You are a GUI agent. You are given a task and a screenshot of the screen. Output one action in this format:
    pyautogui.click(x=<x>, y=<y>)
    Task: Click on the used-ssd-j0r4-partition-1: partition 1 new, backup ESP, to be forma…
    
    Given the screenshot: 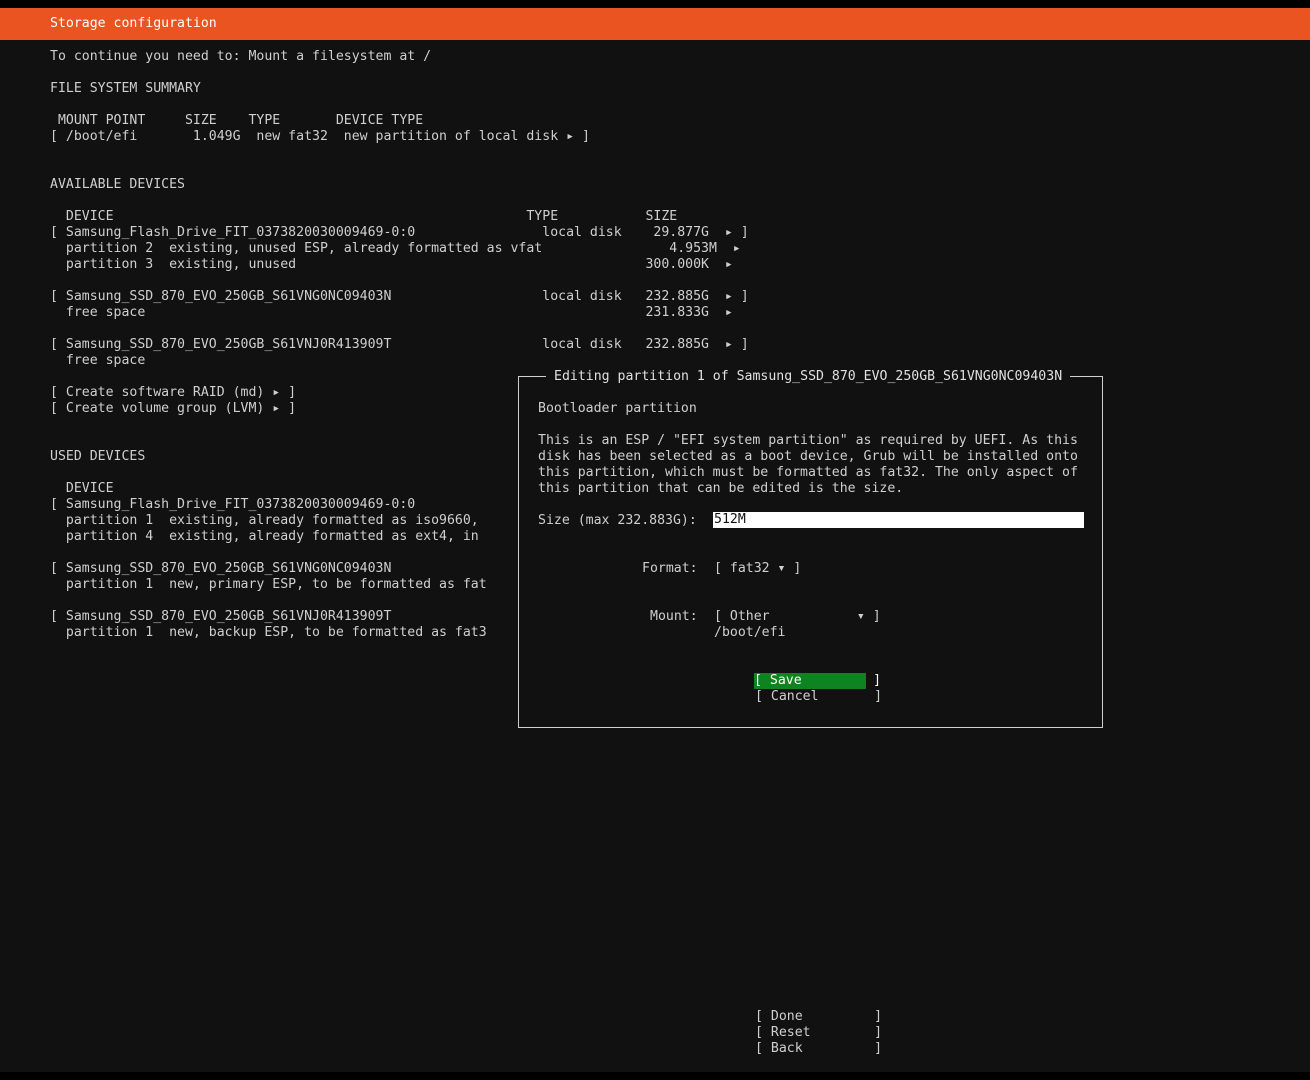 What is the action you would take?
    pyautogui.click(x=268, y=633)
    